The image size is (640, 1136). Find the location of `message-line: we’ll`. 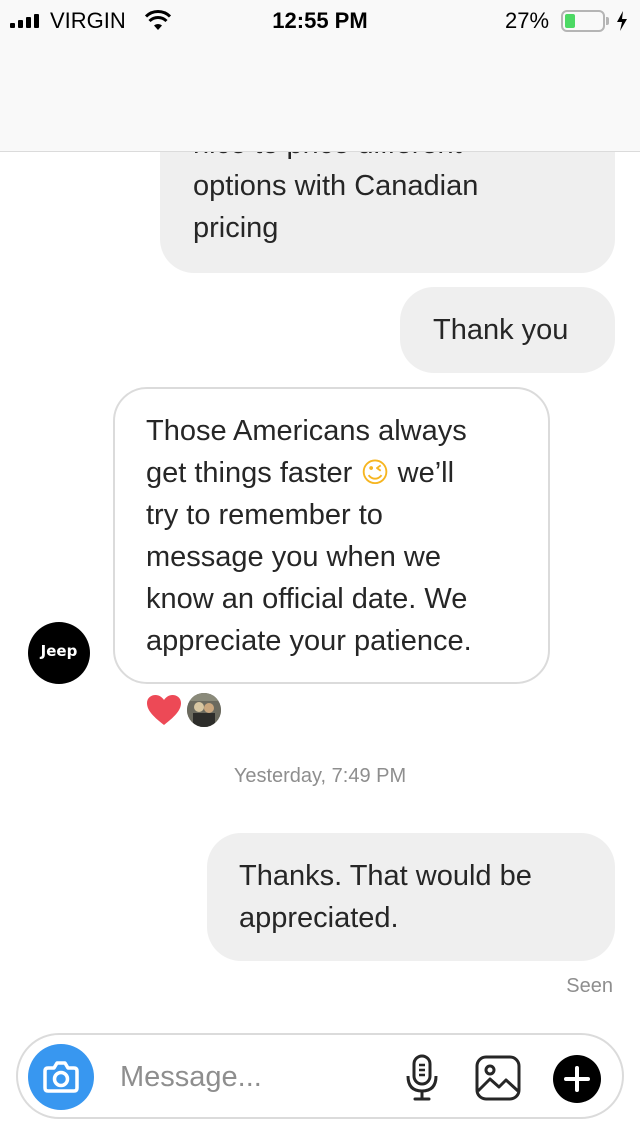

message-line: we’ll is located at coordinates (426, 473).